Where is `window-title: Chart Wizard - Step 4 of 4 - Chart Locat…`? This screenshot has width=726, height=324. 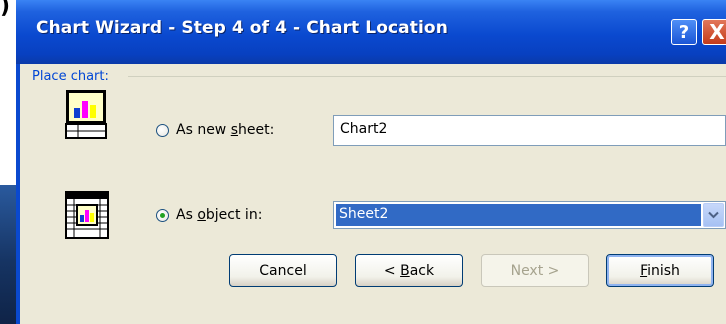 window-title: Chart Wizard - Step 4 of 4 - Chart Locat… is located at coordinates (242, 28).